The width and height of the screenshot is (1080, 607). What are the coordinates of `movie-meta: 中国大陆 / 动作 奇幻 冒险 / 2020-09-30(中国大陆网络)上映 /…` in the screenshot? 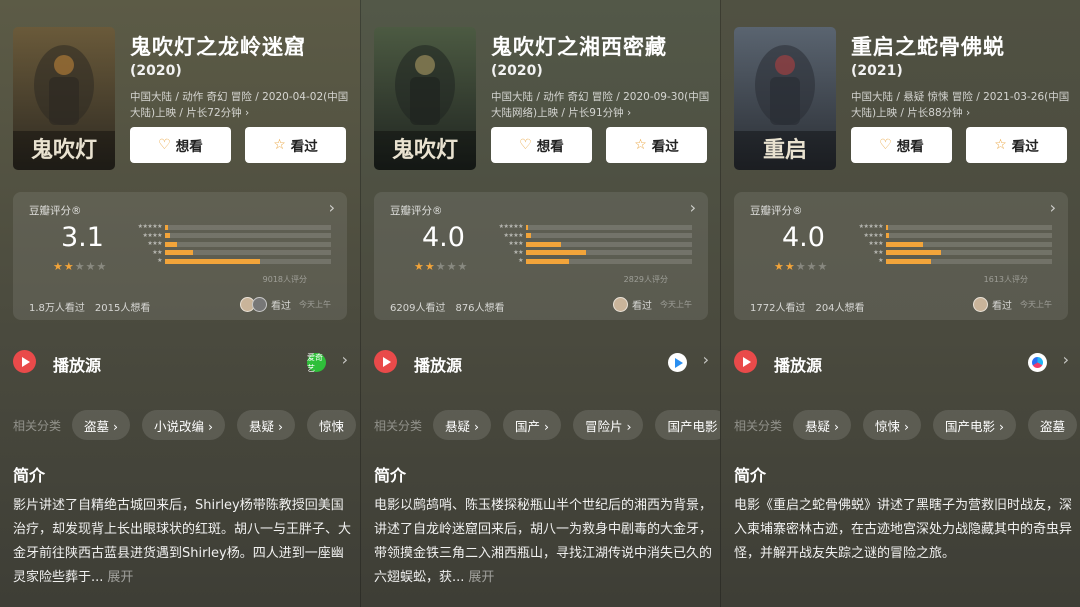 It's located at (602, 105).